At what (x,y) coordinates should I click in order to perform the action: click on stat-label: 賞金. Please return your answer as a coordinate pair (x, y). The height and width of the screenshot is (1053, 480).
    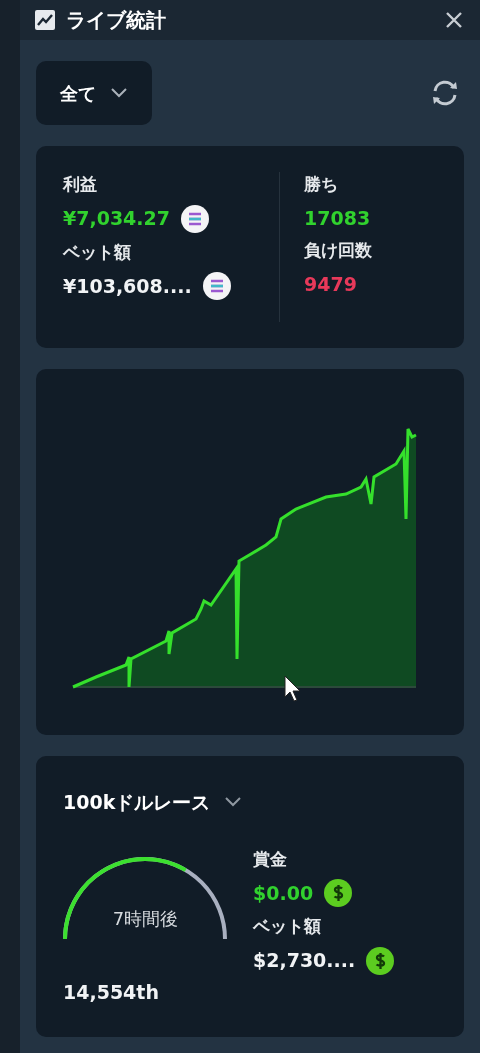
    Looking at the image, I should click on (270, 859).